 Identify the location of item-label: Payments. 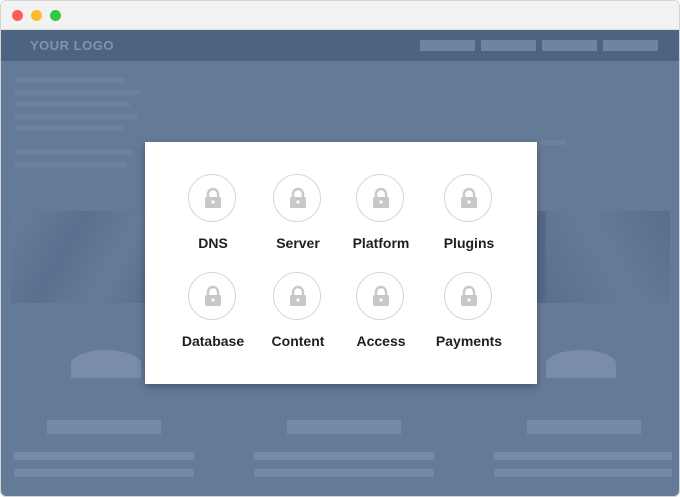
(469, 341).